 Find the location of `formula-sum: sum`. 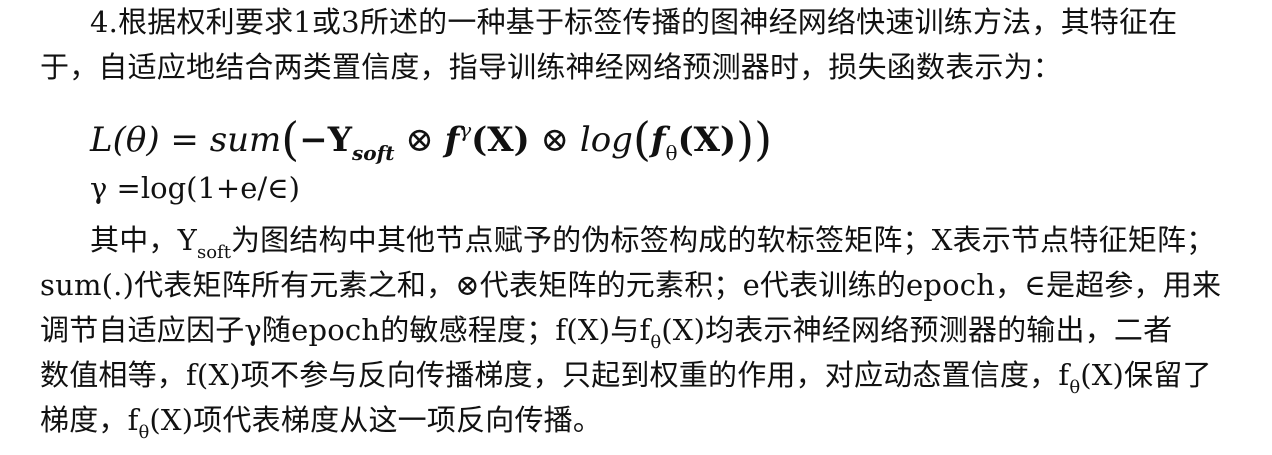

formula-sum: sum is located at coordinates (245, 140).